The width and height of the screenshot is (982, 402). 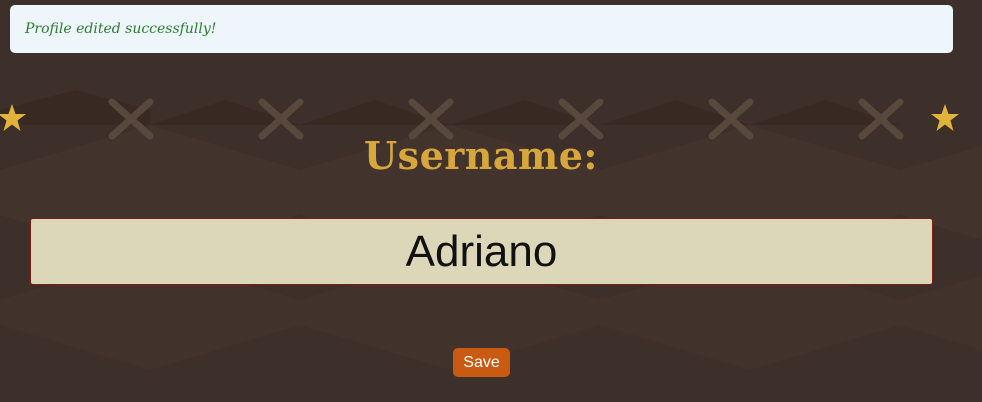 I want to click on star-icon, so click(x=945, y=117).